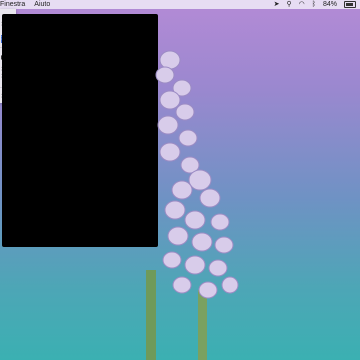 The width and height of the screenshot is (360, 360). I want to click on bluetooth-icon: ᛒ, so click(314, 4).